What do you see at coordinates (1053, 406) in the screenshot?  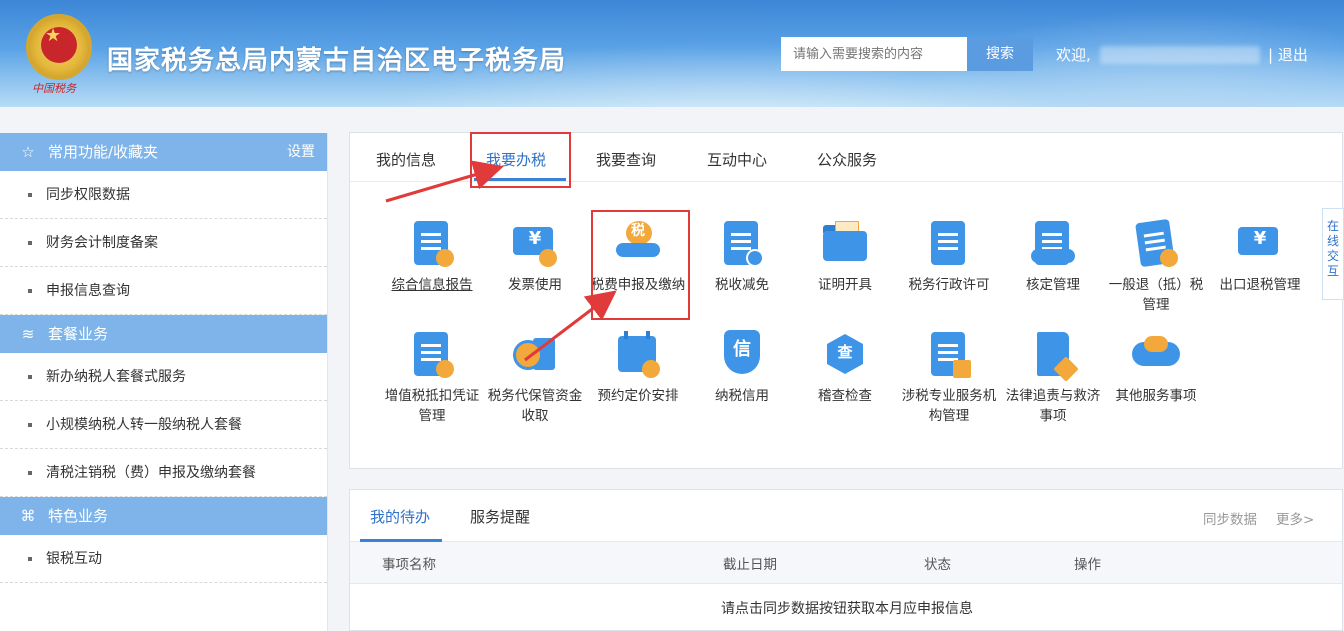 I see `service-label: 法律追责与救济事项` at bounding box center [1053, 406].